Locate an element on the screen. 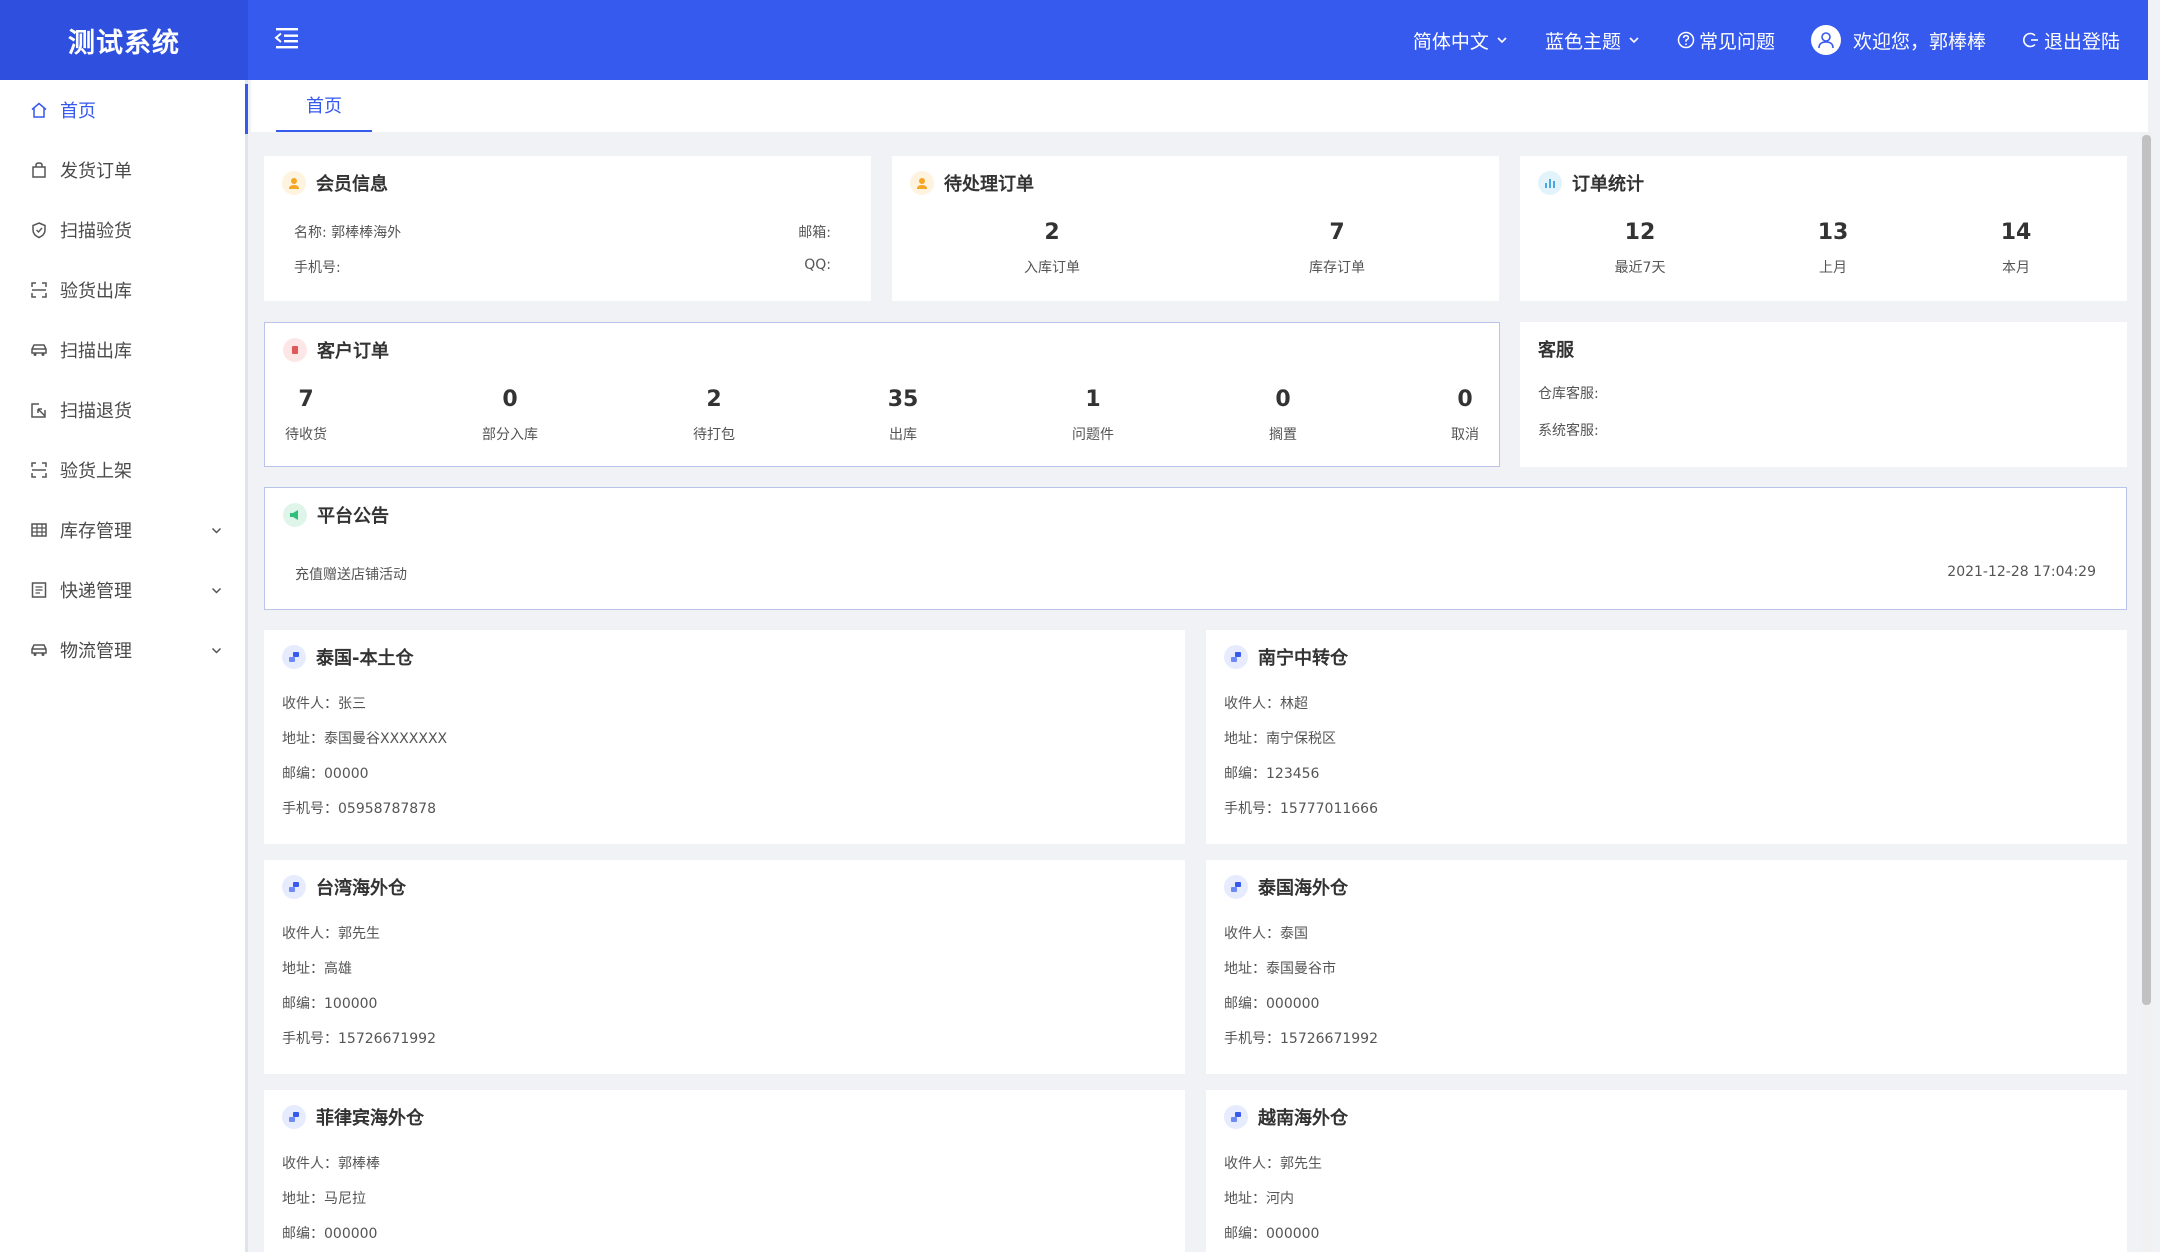  field-value: 15777011666 is located at coordinates (1329, 809).